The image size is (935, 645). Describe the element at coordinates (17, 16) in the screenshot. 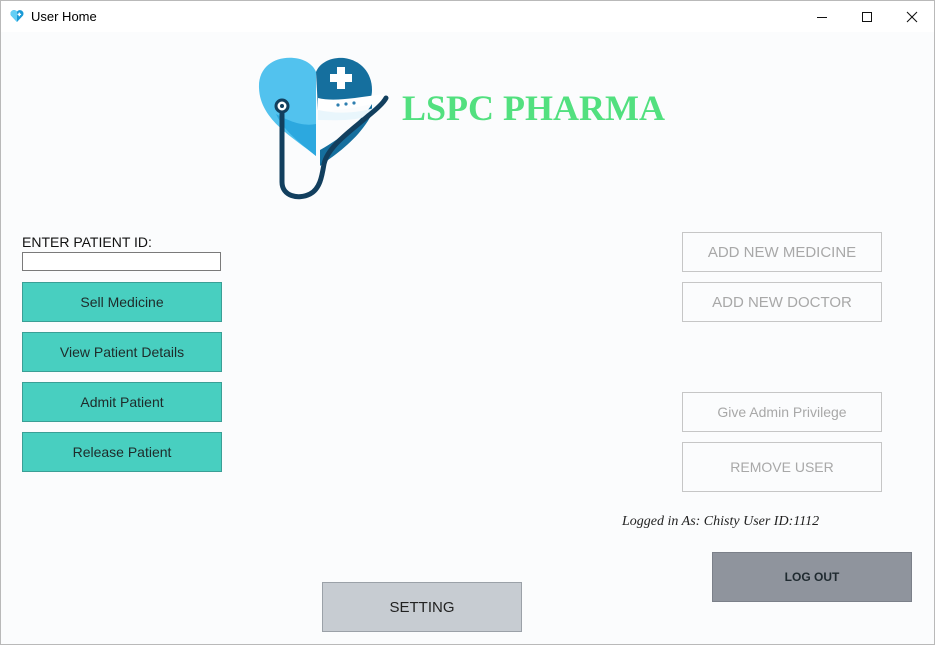

I see `heart-stethoscope-icon` at that location.